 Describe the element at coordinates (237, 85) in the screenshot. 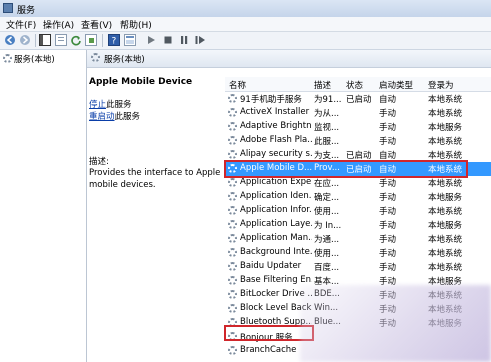

I see `column-header-name: 名称` at that location.